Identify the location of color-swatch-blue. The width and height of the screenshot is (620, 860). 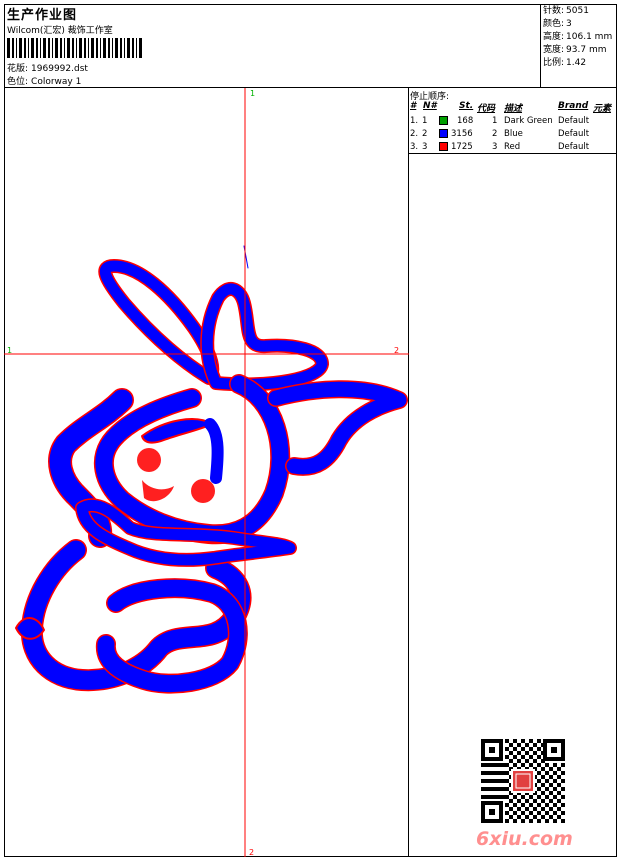
(443, 133).